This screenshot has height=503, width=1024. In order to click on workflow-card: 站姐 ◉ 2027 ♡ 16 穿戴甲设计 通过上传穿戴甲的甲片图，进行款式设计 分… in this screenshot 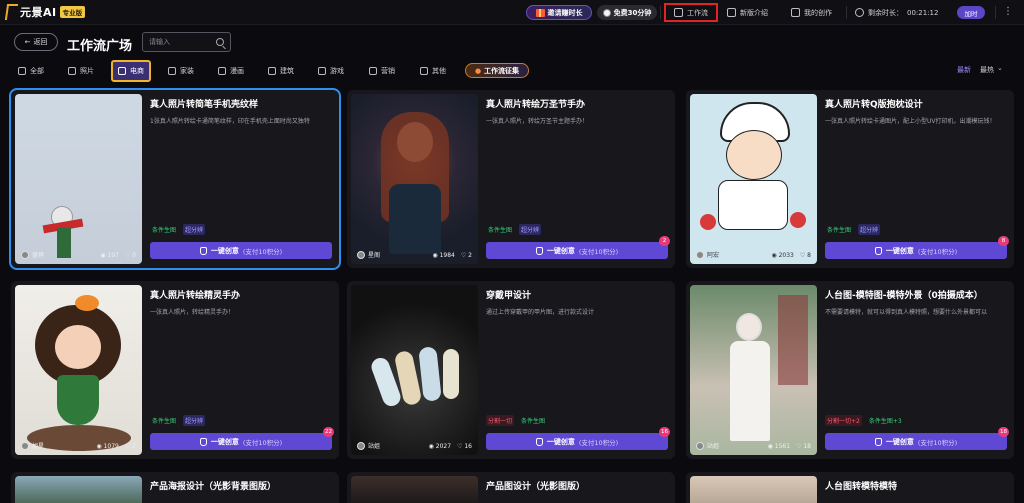, I will do `click(511, 370)`.